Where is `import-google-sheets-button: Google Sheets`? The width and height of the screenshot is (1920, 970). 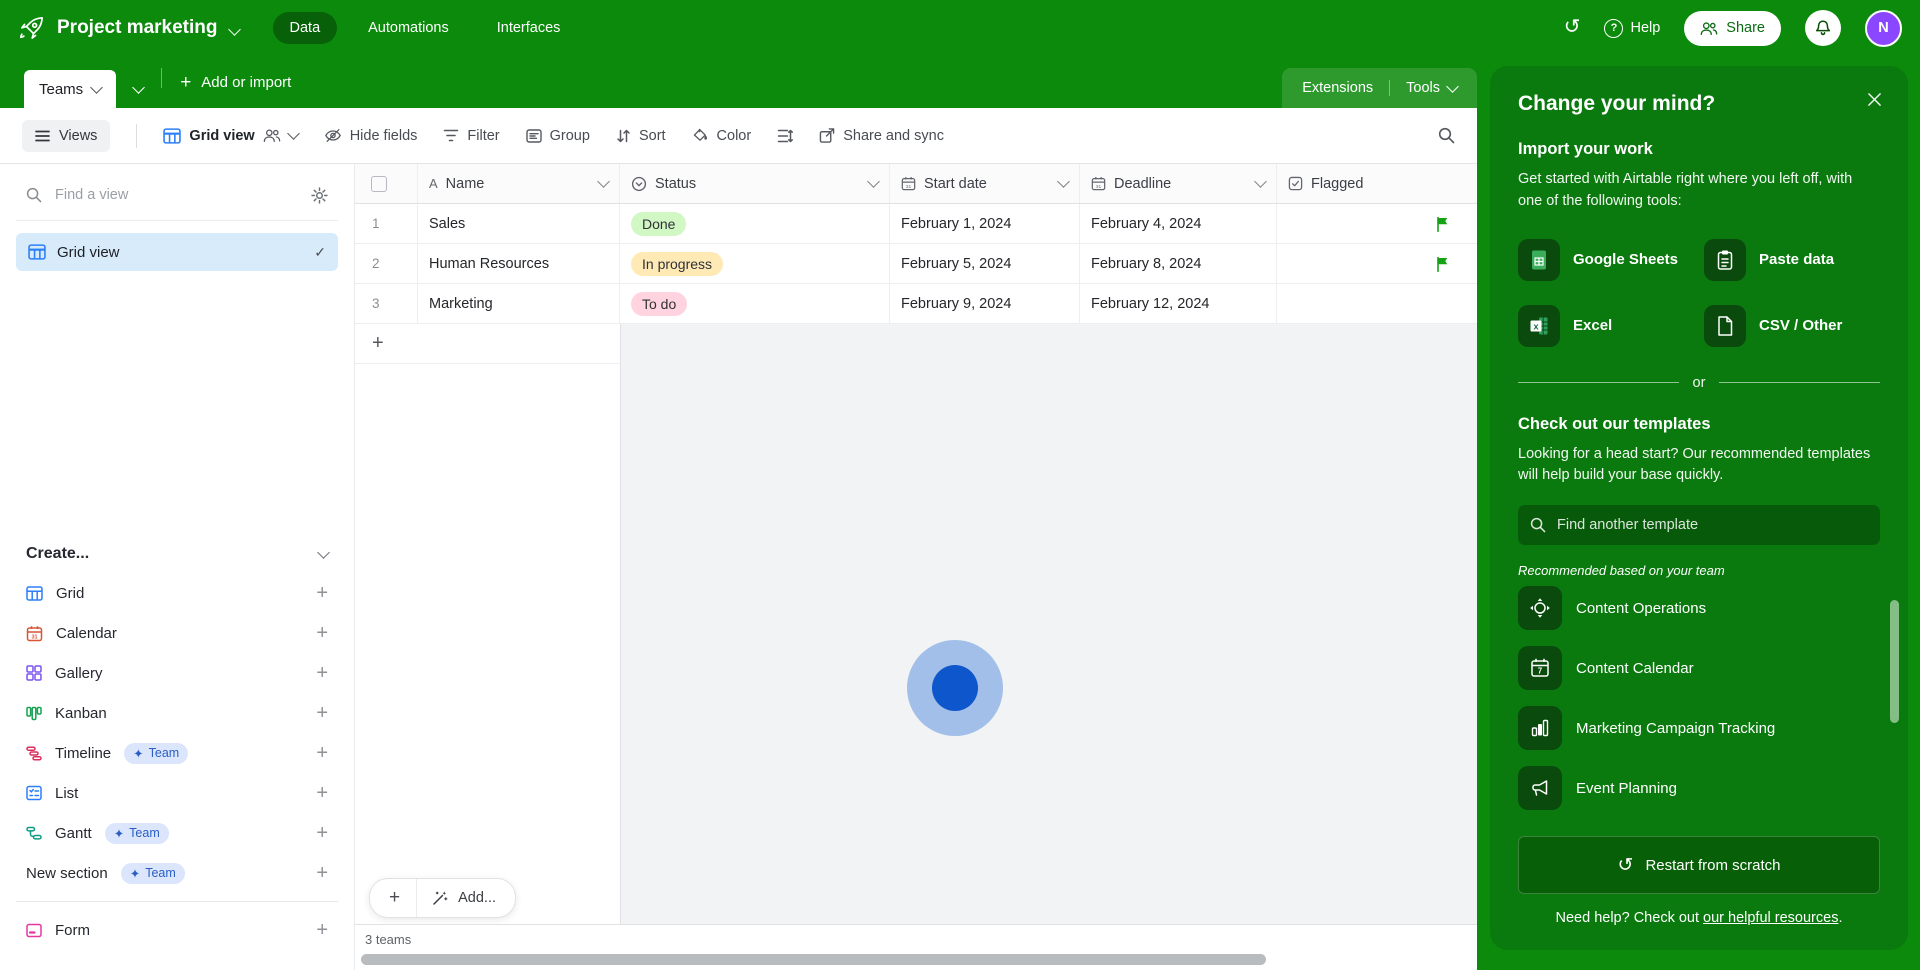
import-google-sheets-button: Google Sheets is located at coordinates (1606, 259).